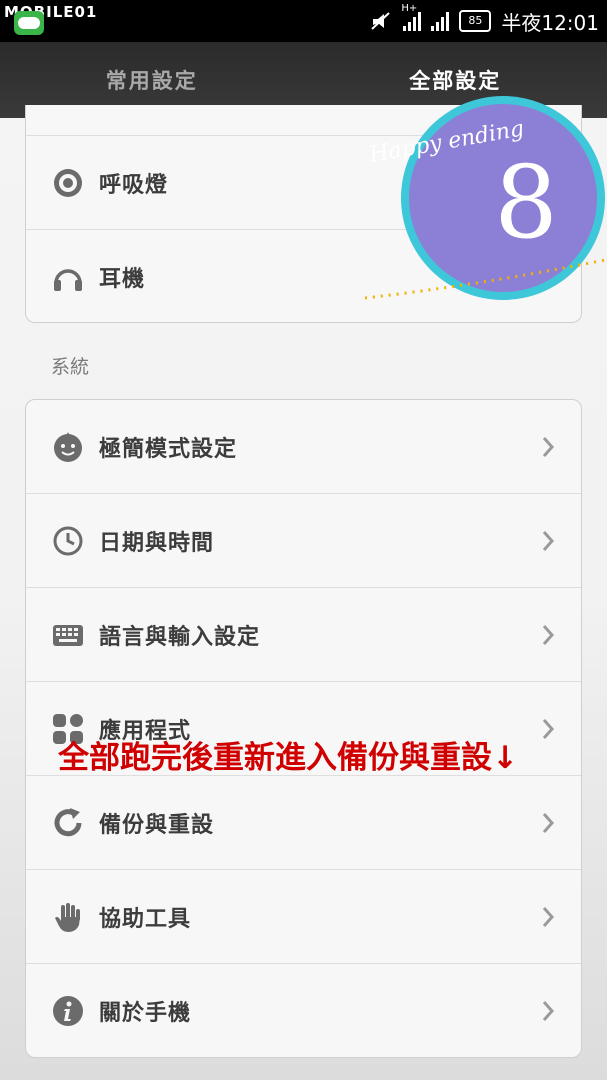  I want to click on annotation-text: 全部跑完後重新進入備份與重設↓, so click(288, 758).